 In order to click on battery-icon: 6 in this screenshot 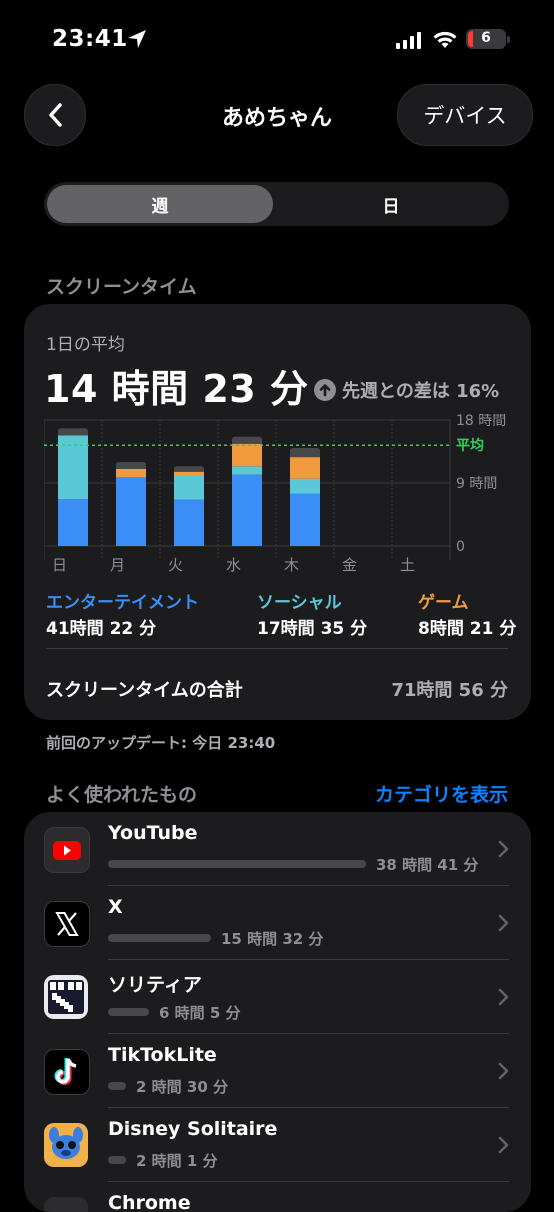, I will do `click(488, 39)`.